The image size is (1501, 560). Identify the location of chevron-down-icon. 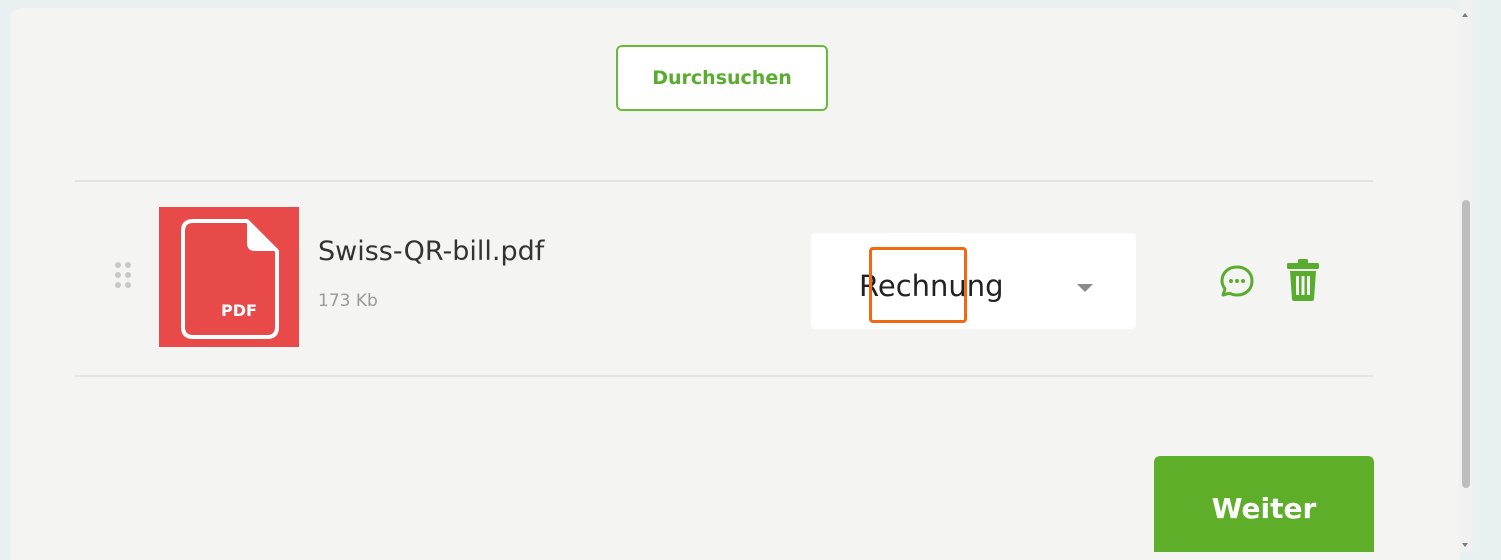
(1085, 288).